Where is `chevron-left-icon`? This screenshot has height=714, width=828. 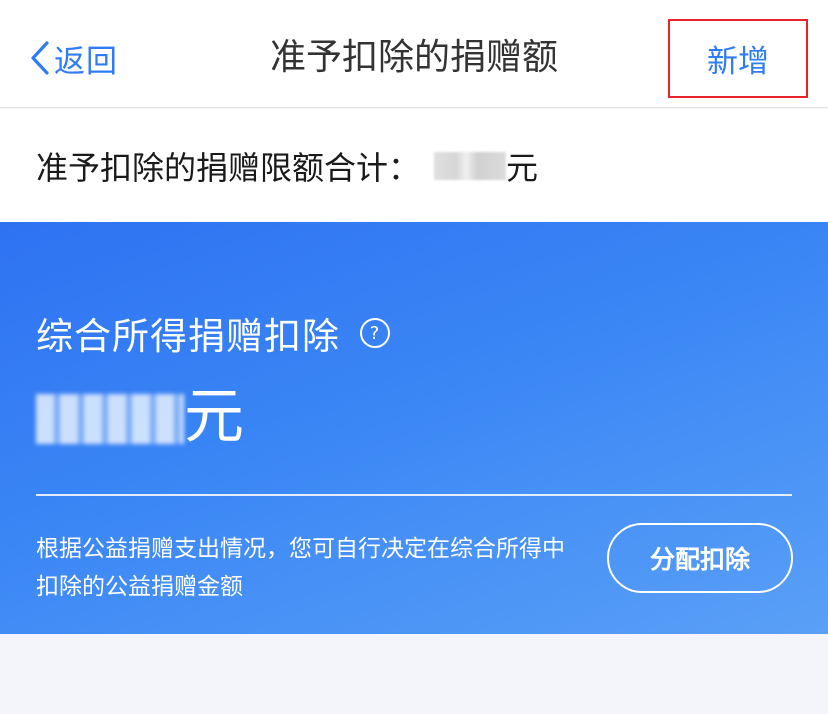
chevron-left-icon is located at coordinates (40, 58).